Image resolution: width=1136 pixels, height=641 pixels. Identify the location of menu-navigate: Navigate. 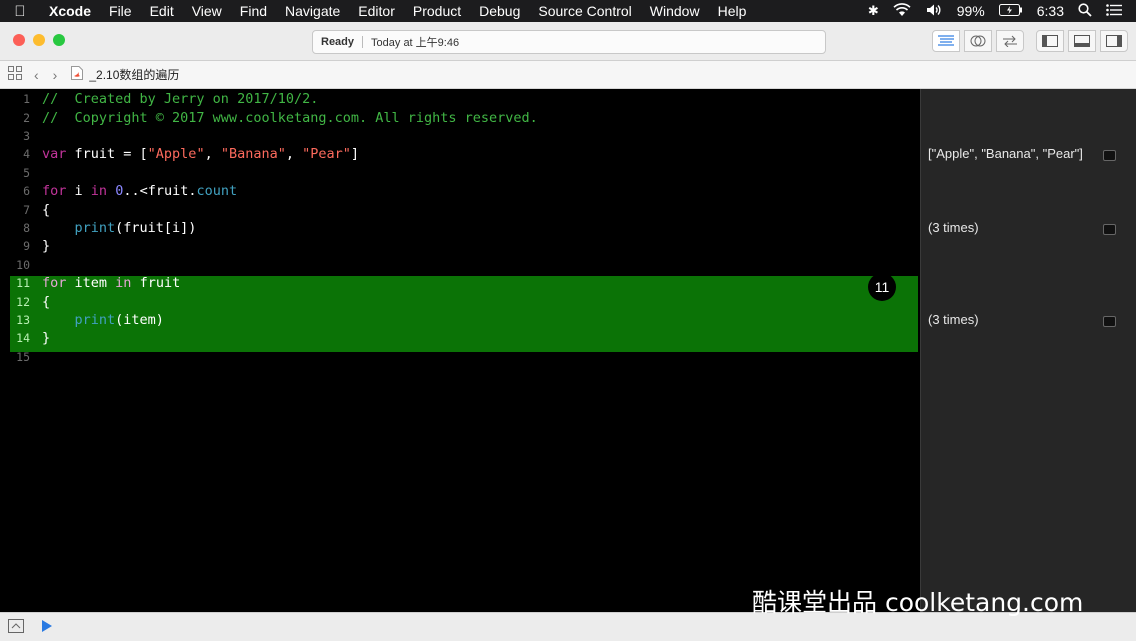
(312, 11).